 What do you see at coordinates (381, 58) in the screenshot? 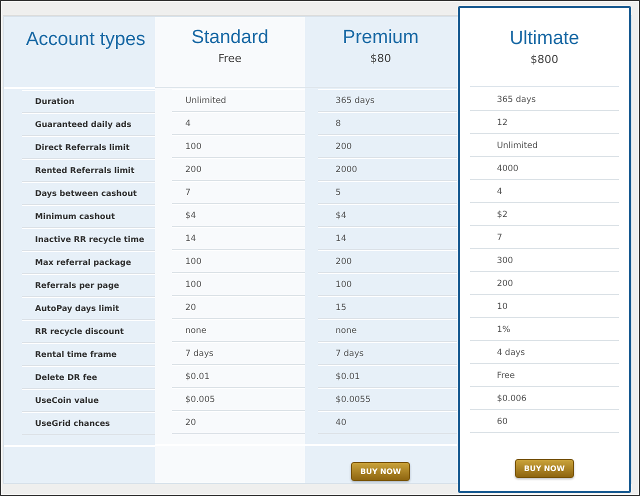
I see `plan-price: $80` at bounding box center [381, 58].